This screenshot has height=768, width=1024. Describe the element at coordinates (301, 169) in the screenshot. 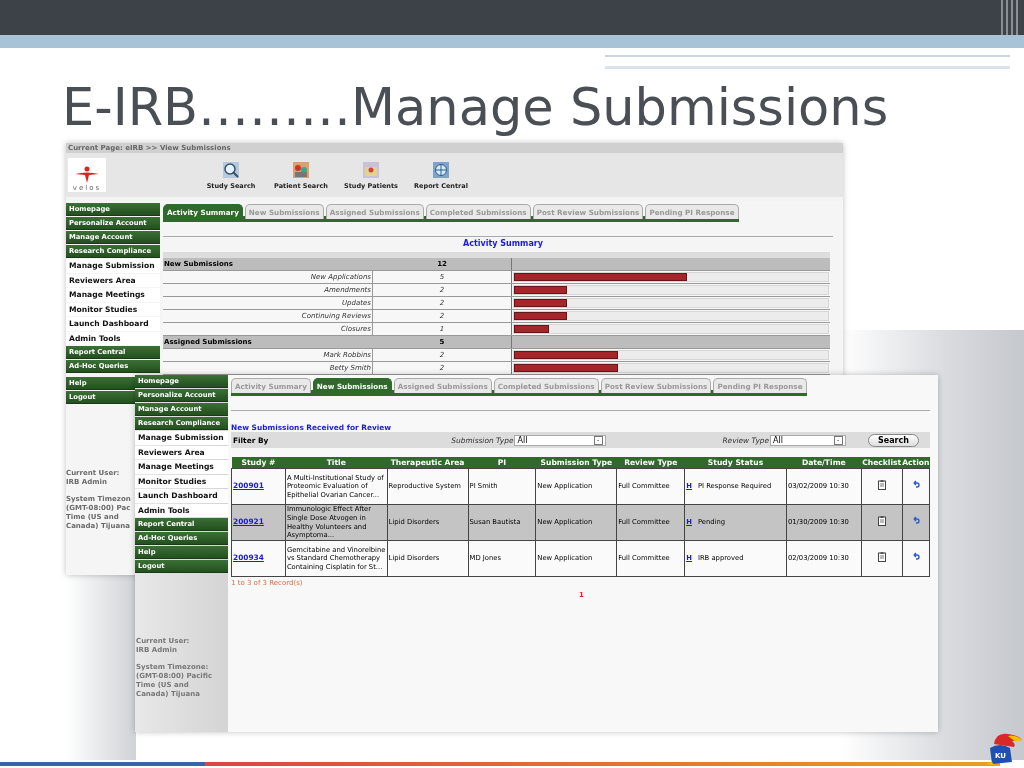

I see `people-icon` at that location.